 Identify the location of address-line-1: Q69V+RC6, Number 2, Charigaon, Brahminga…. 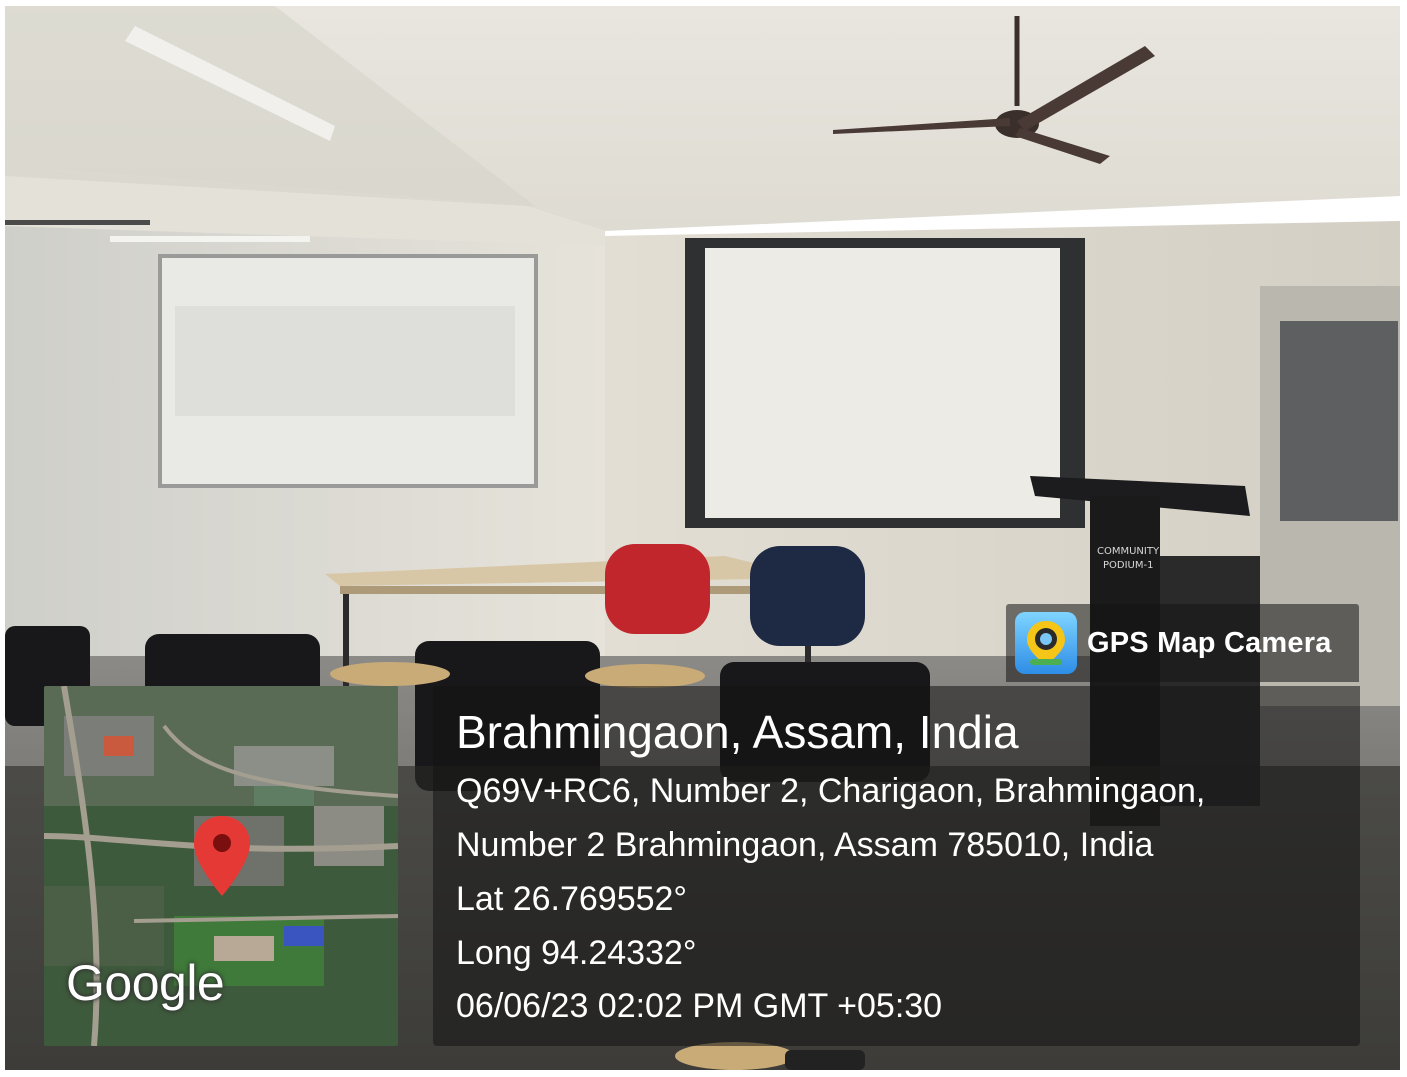
(831, 791).